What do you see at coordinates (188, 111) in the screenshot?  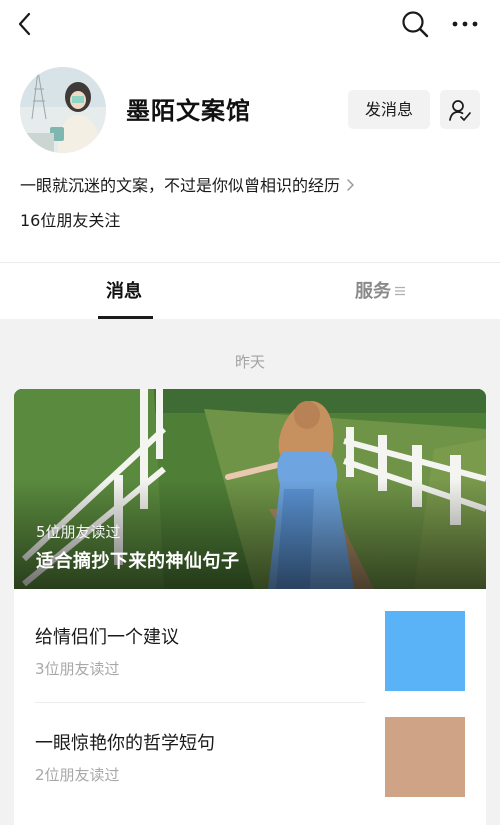 I see `account-name: 墨陌文案馆` at bounding box center [188, 111].